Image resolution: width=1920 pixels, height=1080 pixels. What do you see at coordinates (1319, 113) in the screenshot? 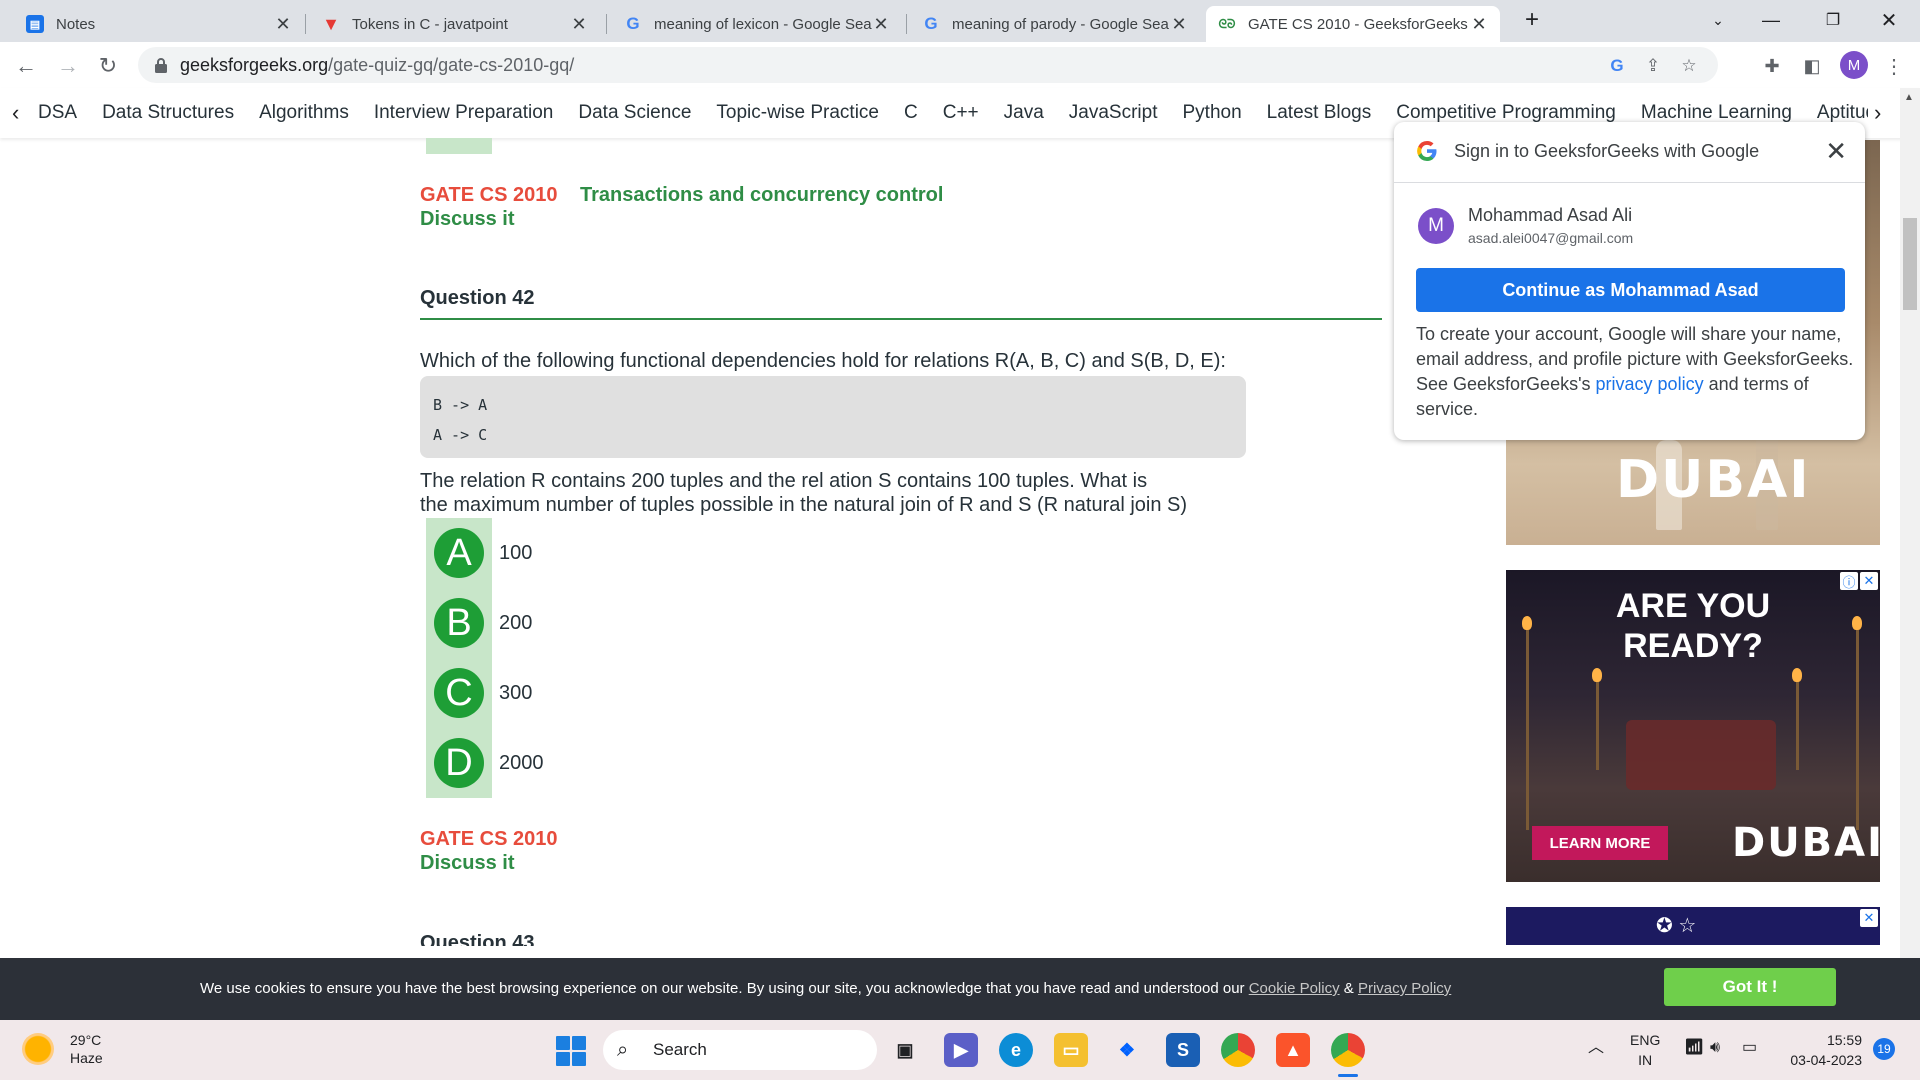
I see `nav-item-latest-blogs: Latest Blogs` at bounding box center [1319, 113].